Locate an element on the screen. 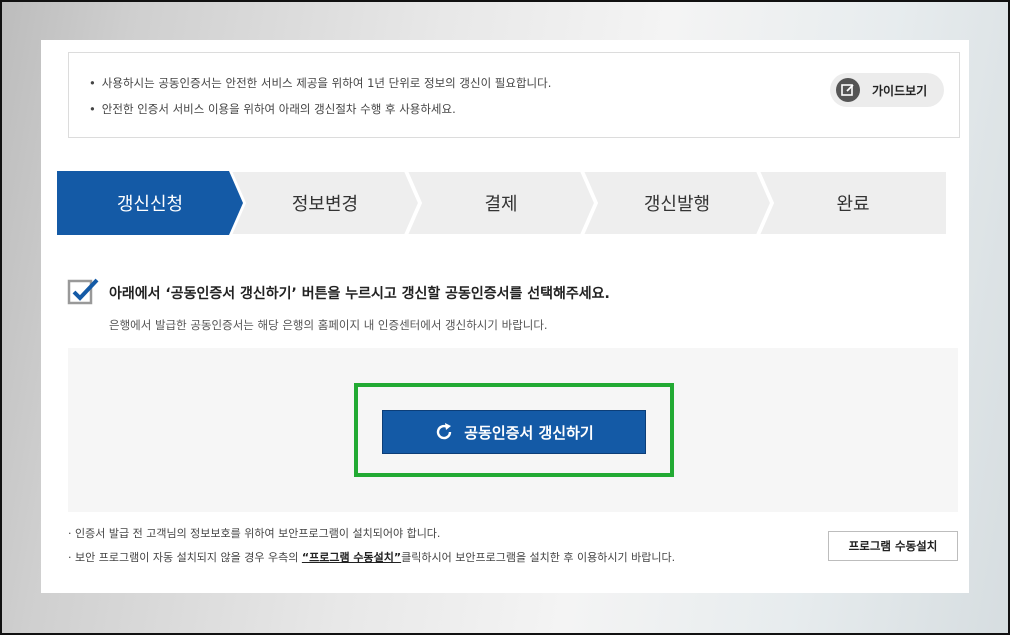 Image resolution: width=1010 pixels, height=635 pixels. manual-install-button: 프로그램 수동설치 is located at coordinates (893, 546).